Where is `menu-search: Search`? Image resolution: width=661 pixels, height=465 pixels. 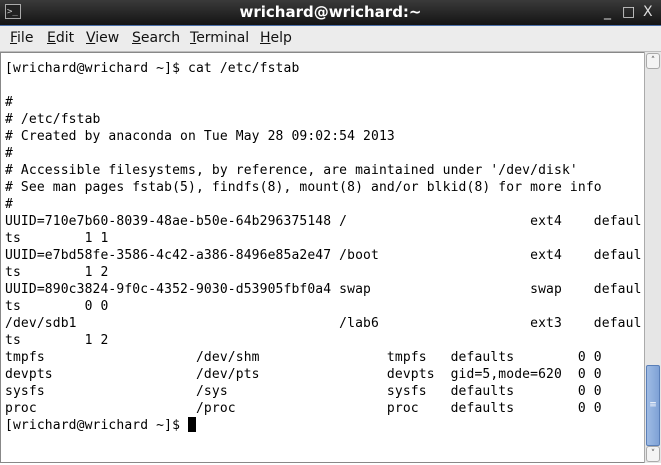 menu-search: Search is located at coordinates (156, 38).